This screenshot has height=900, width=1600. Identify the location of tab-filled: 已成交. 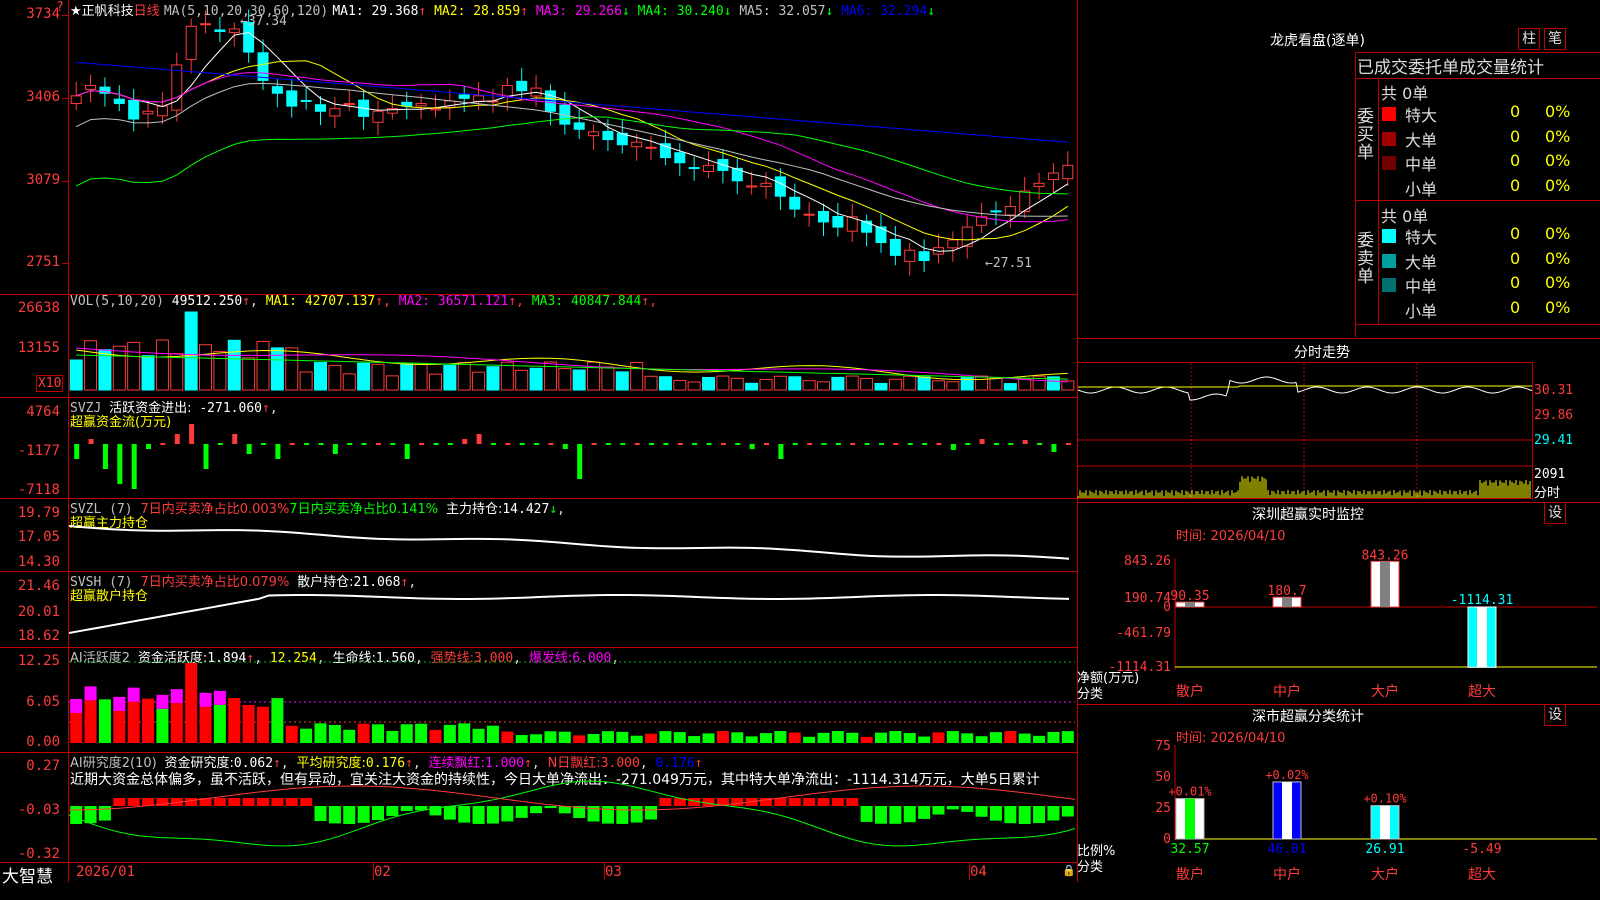
(1382, 68).